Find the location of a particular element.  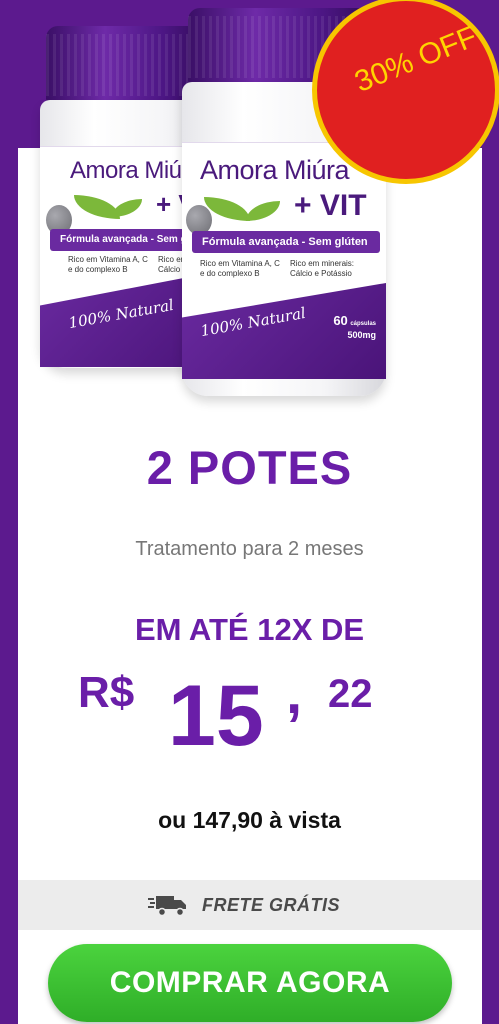

cash-price: ou 147,90 à vista is located at coordinates (249, 820).